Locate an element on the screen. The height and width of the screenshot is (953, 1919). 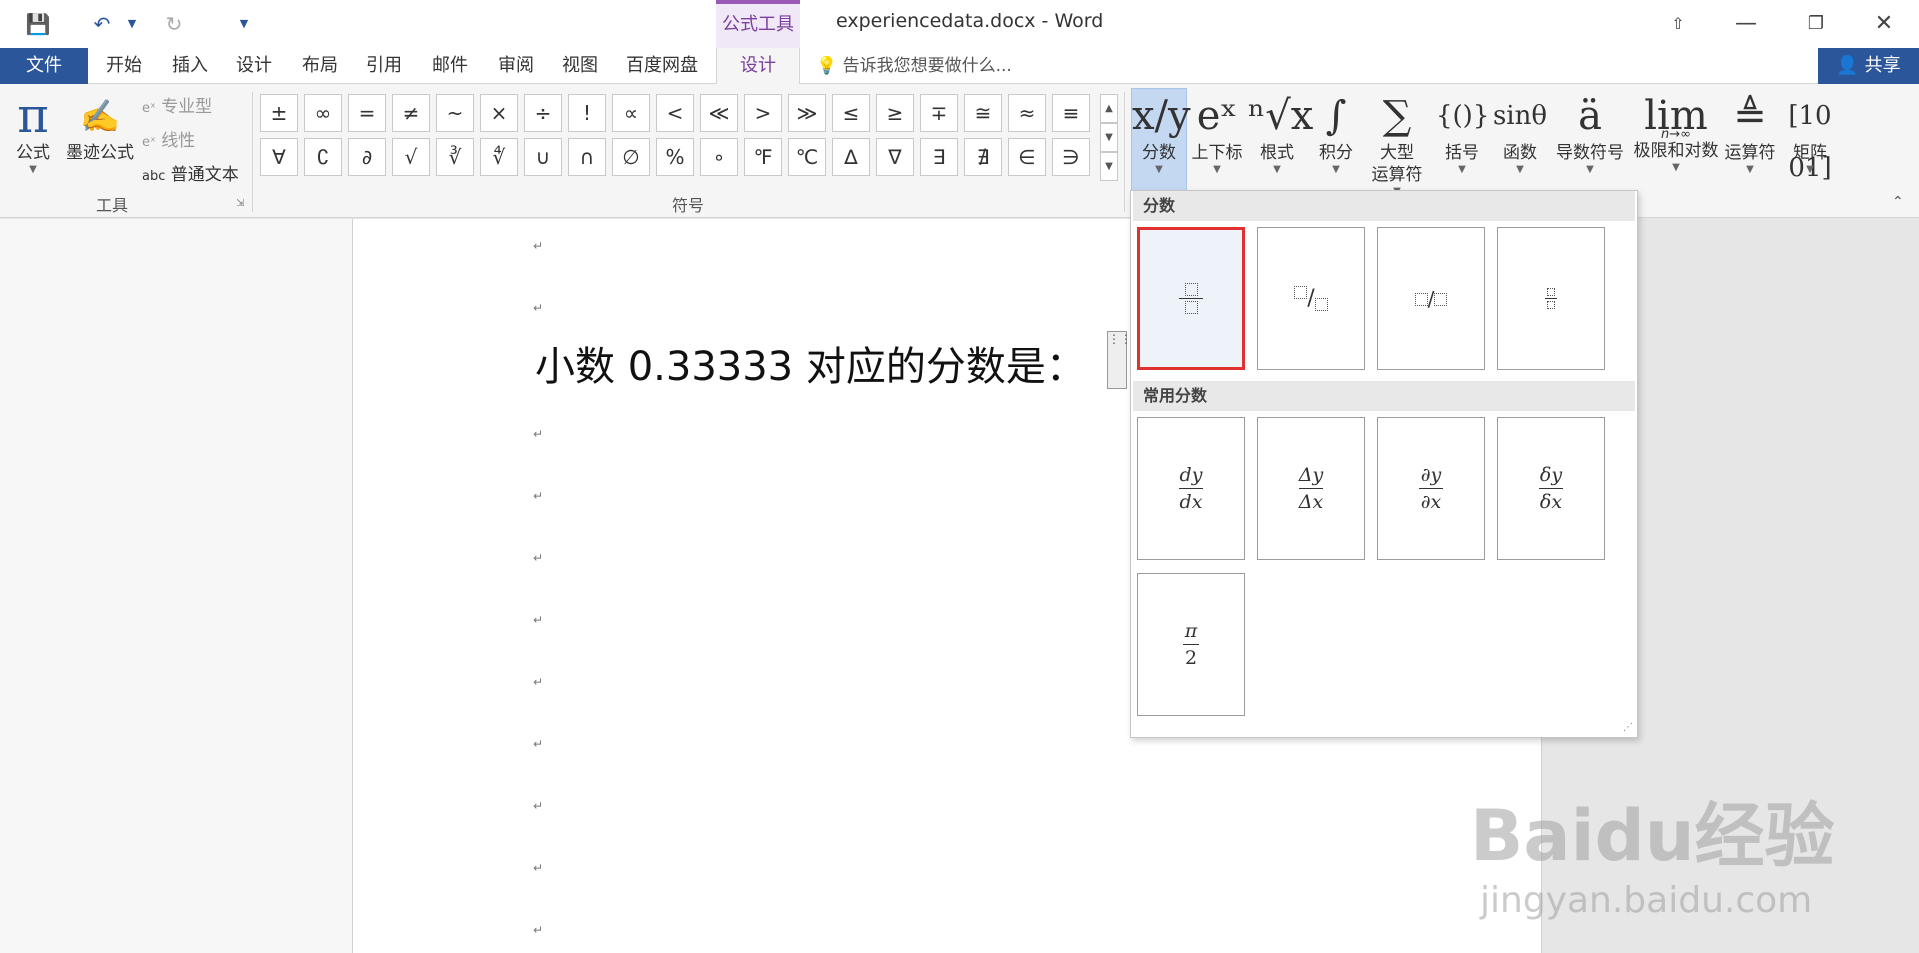
symbol-button: = is located at coordinates (367, 113).